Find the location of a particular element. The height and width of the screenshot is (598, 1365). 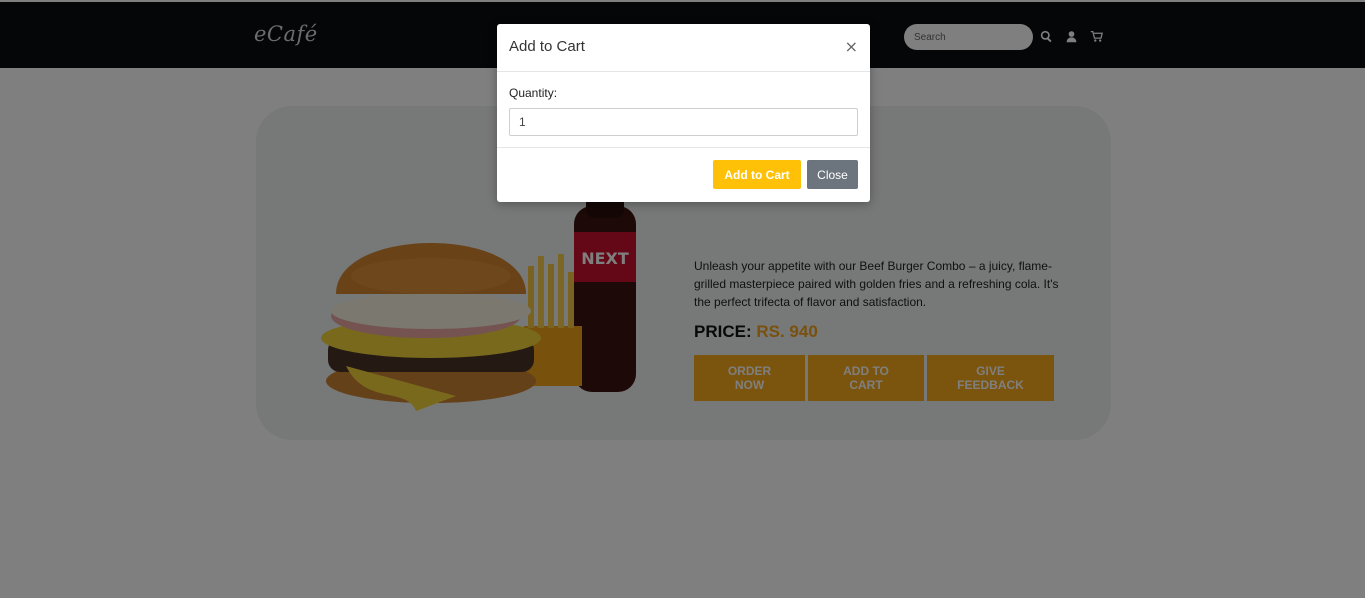

modal-title: Add to Cart is located at coordinates (547, 46).